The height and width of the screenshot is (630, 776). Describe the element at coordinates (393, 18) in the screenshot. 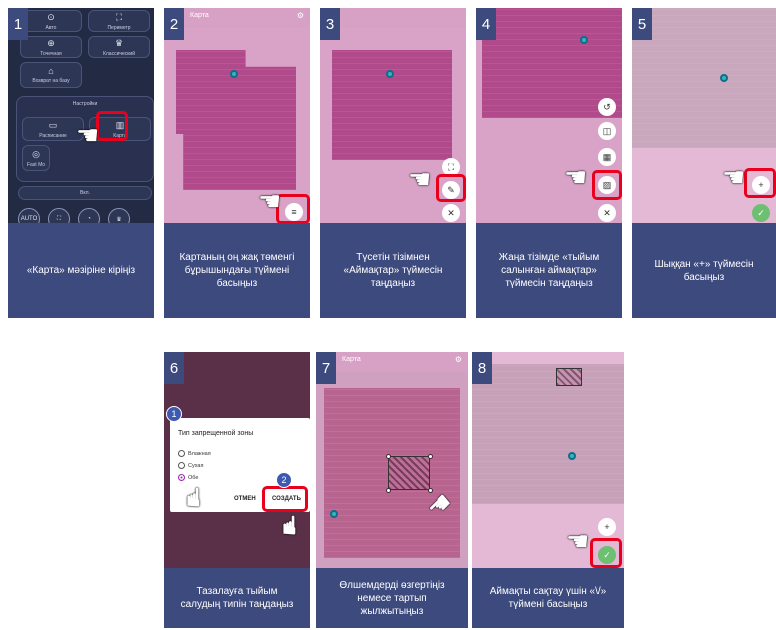

I see `map-header` at that location.